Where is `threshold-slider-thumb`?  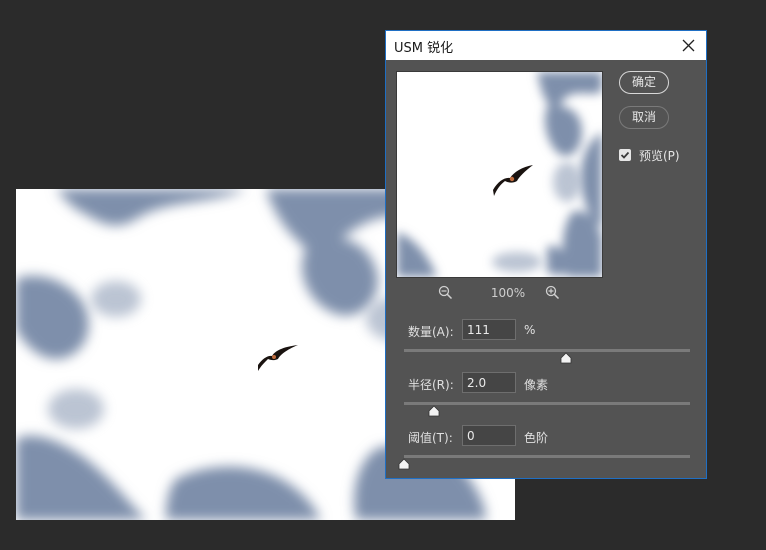
threshold-slider-thumb is located at coordinates (404, 464).